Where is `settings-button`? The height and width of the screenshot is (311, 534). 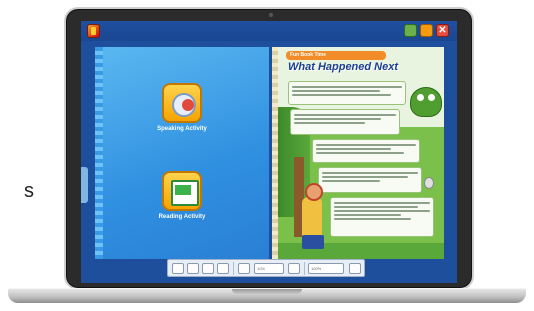 settings-button is located at coordinates (426, 30).